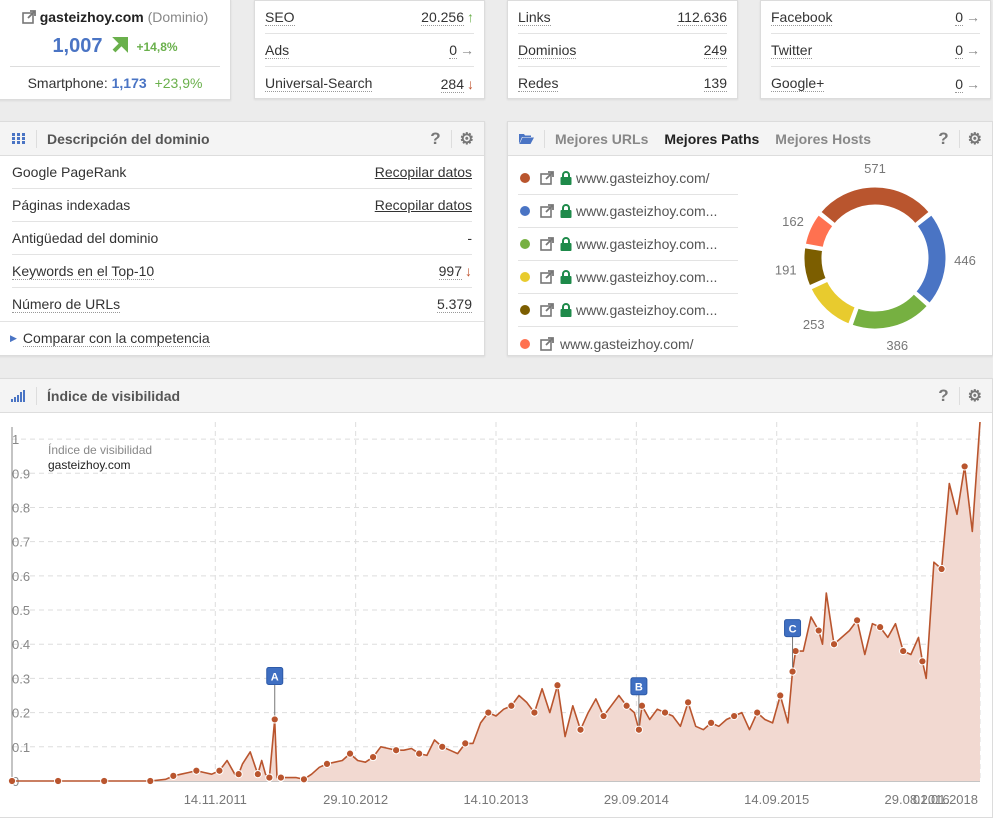 Image resolution: width=993 pixels, height=818 pixels. I want to click on facebook-row: Facebook 0 →, so click(875, 17).